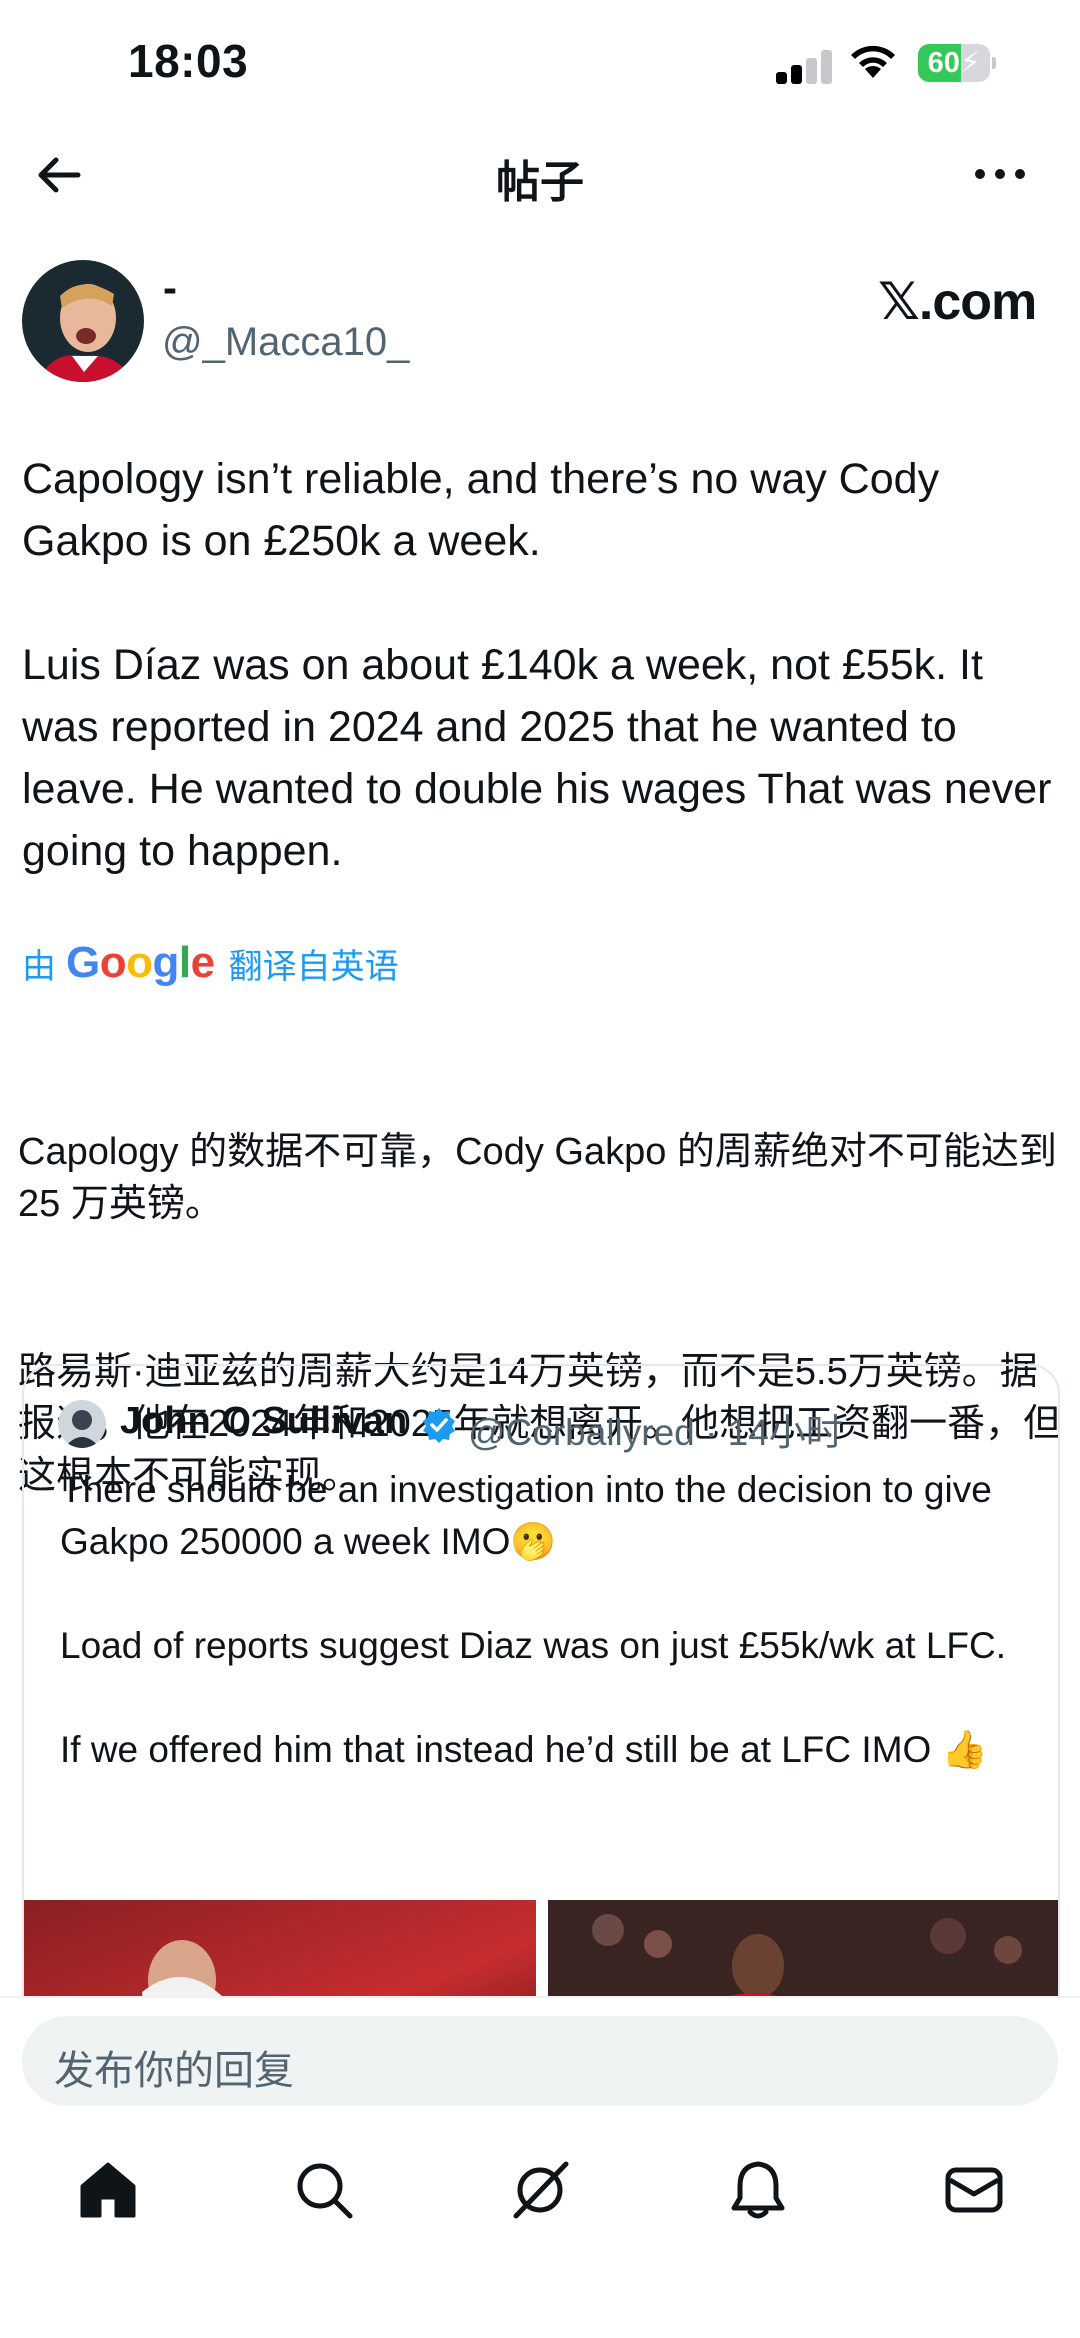  Describe the element at coordinates (954, 63) in the screenshot. I see `battery-level: 60⚡` at that location.